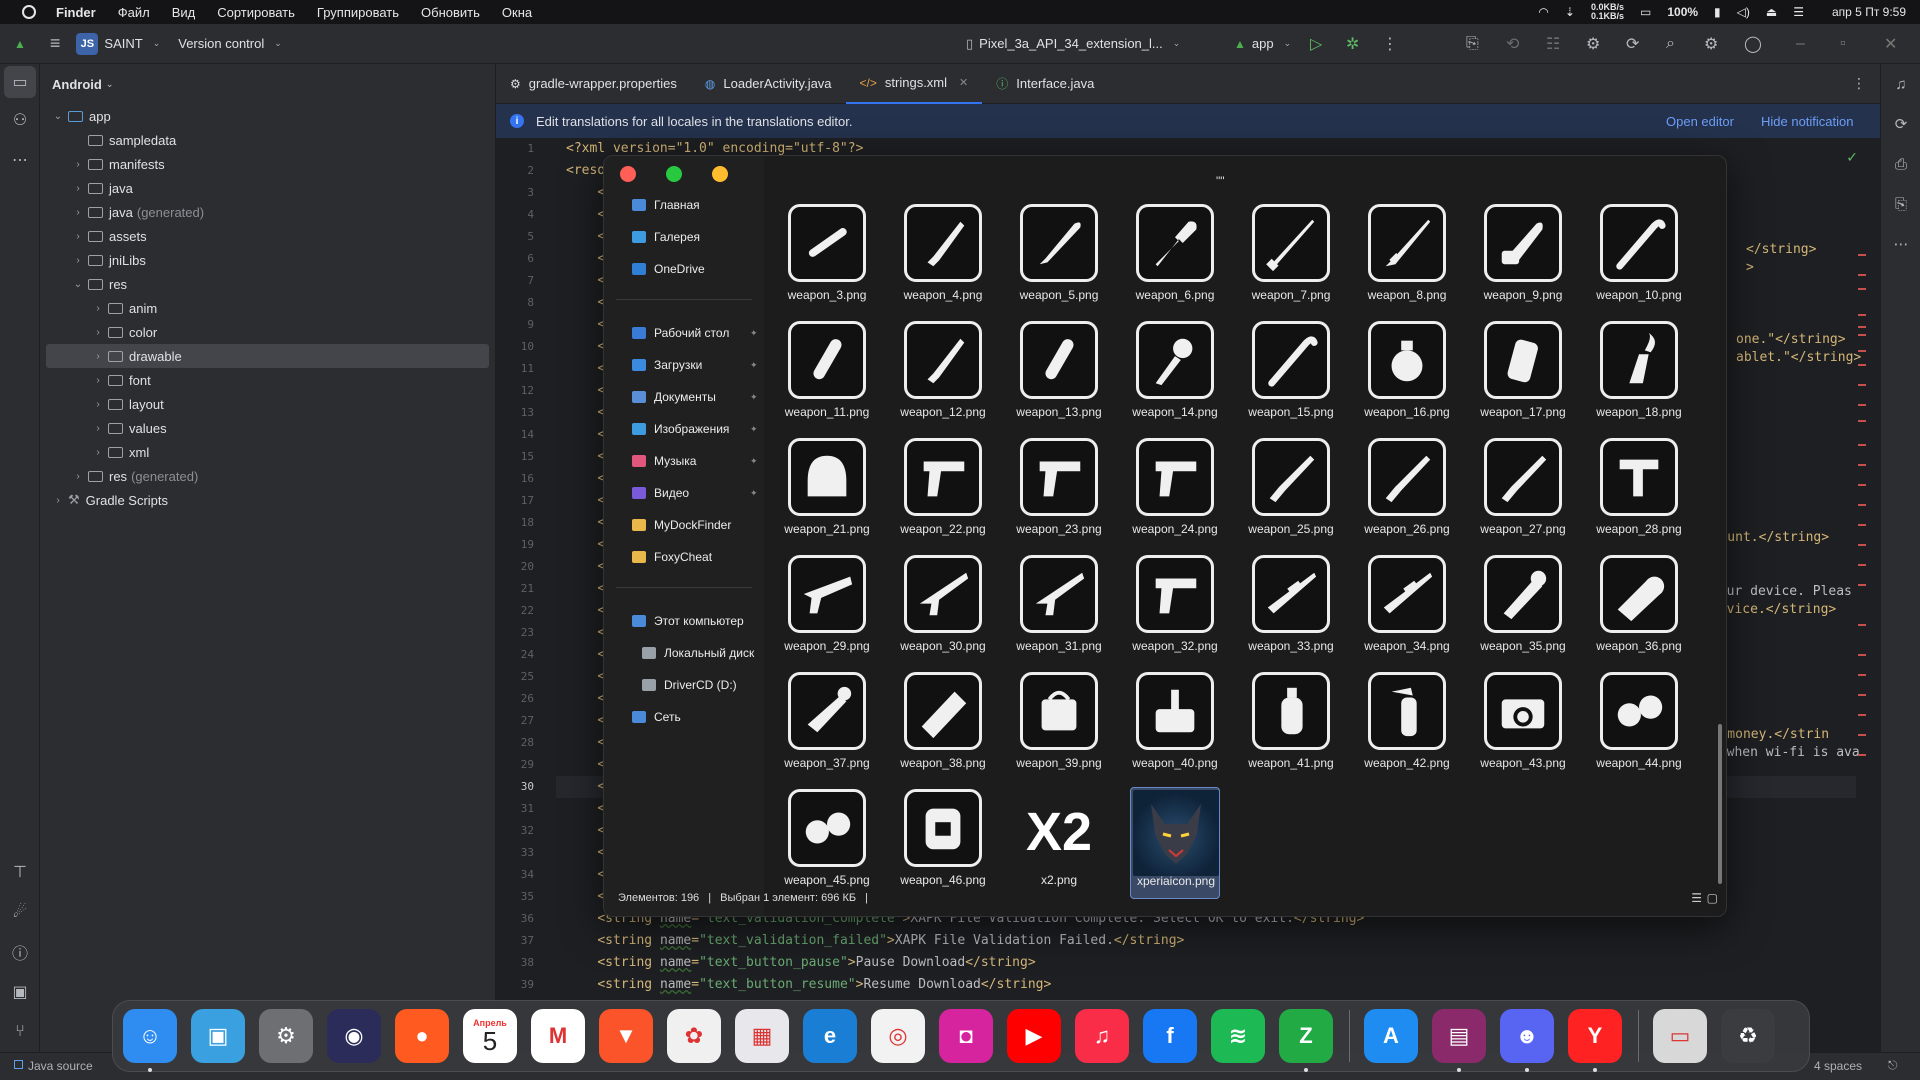 This screenshot has height=1080, width=1920. What do you see at coordinates (354, 1036) in the screenshot?
I see `dock-app-siri: ◉` at bounding box center [354, 1036].